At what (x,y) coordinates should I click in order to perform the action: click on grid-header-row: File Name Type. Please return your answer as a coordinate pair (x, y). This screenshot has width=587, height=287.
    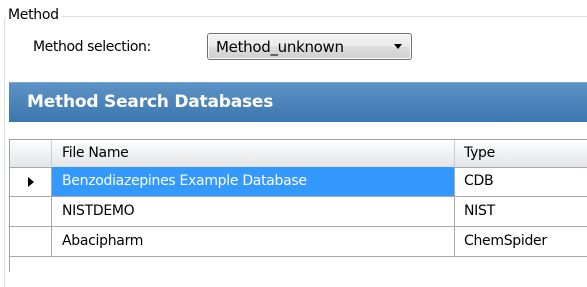
    Looking at the image, I should click on (298, 154).